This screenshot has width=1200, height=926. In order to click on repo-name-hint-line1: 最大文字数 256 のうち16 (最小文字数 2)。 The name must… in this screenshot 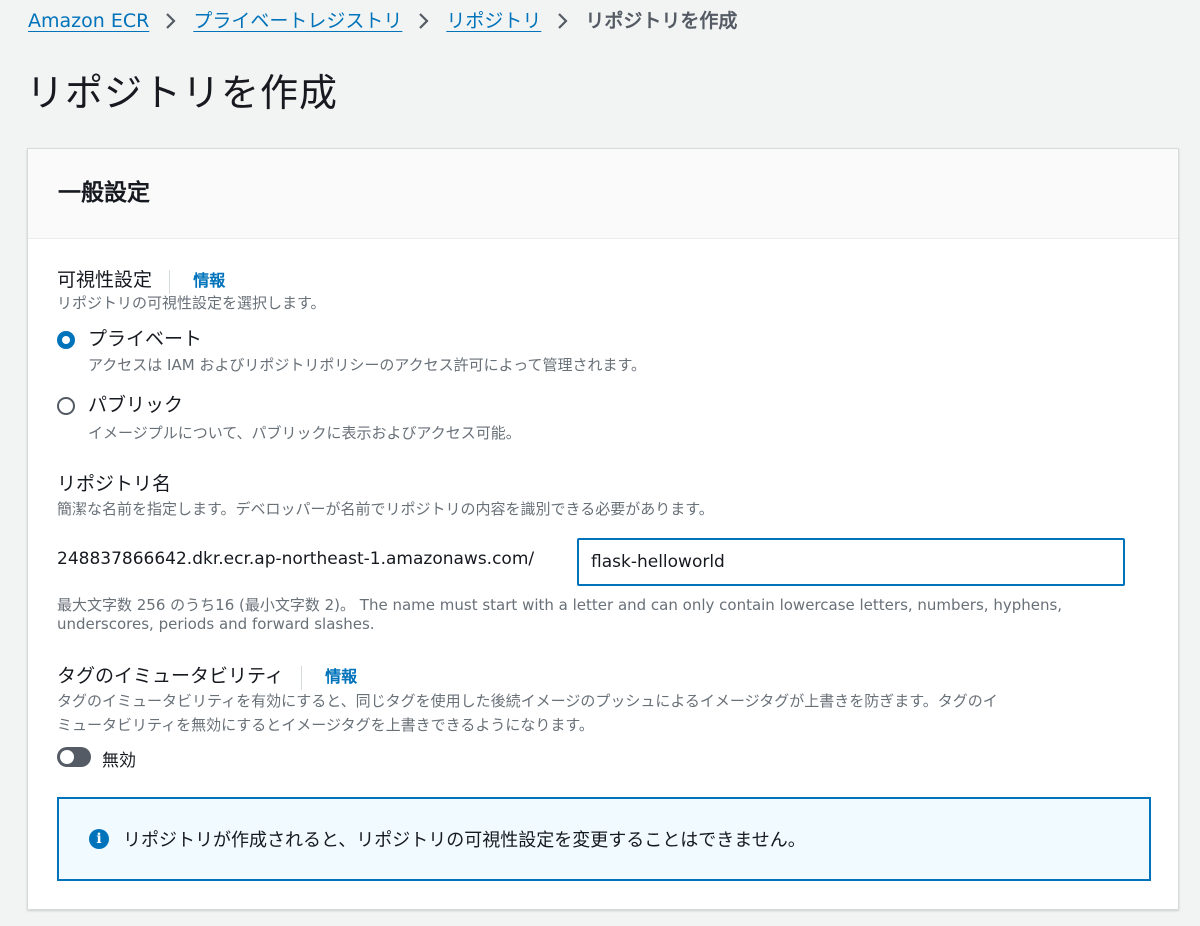, I will do `click(560, 605)`.